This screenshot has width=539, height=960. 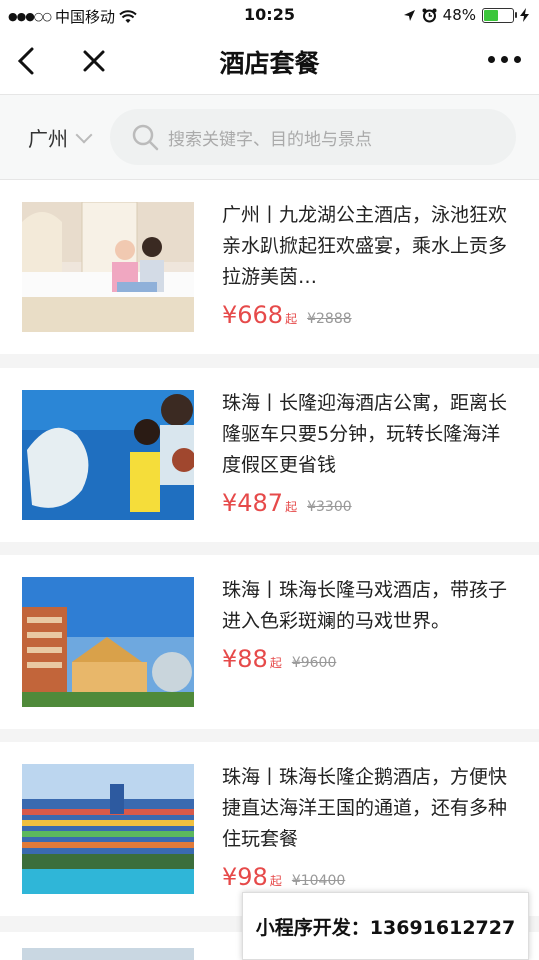 What do you see at coordinates (253, 315) in the screenshot?
I see `item-price: ¥668` at bounding box center [253, 315].